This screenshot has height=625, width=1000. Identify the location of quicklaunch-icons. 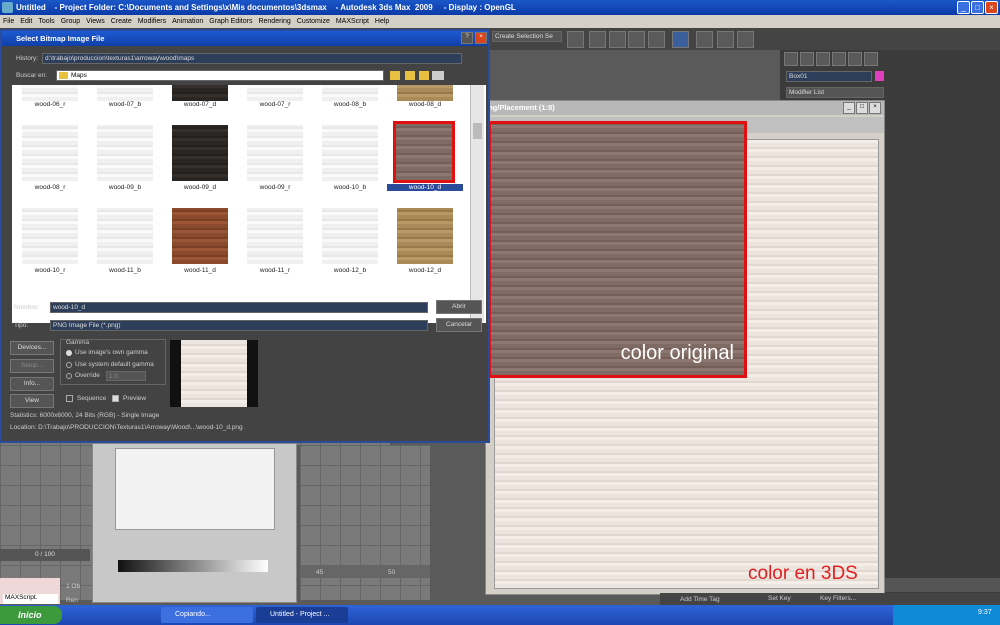
(111, 615).